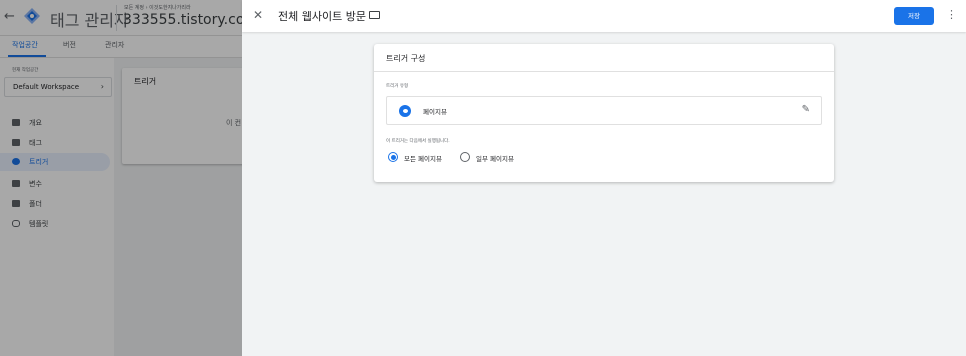  What do you see at coordinates (495, 159) in the screenshot?
I see `radio-label: 일부 페이지뷰` at bounding box center [495, 159].